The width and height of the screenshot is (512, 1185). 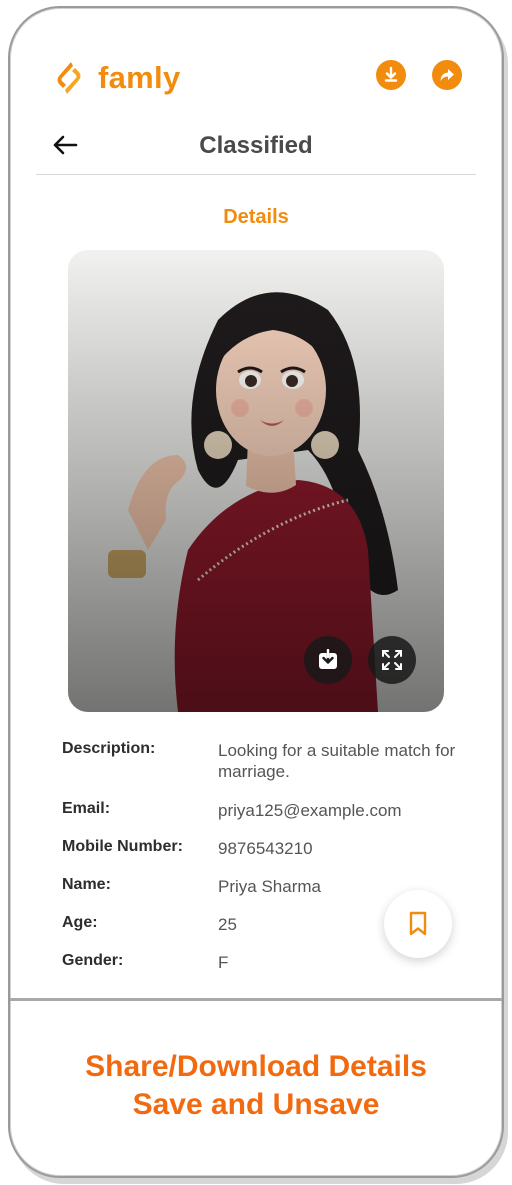 I want to click on brand-name: famly, so click(x=139, y=77).